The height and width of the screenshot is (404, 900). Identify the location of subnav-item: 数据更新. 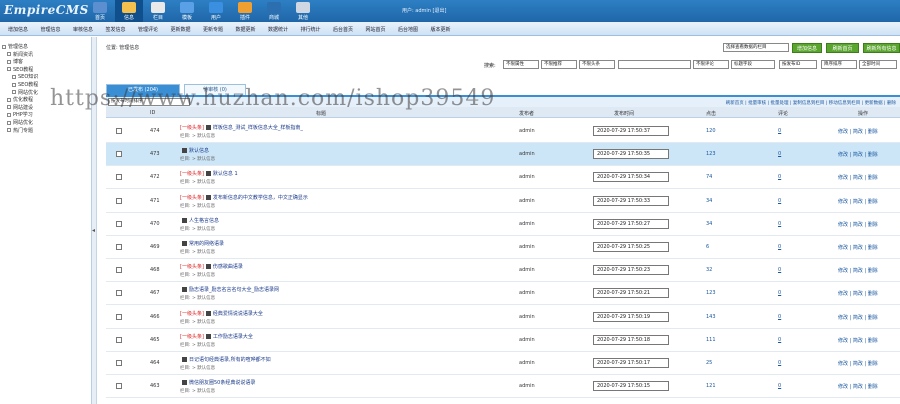
(246, 29).